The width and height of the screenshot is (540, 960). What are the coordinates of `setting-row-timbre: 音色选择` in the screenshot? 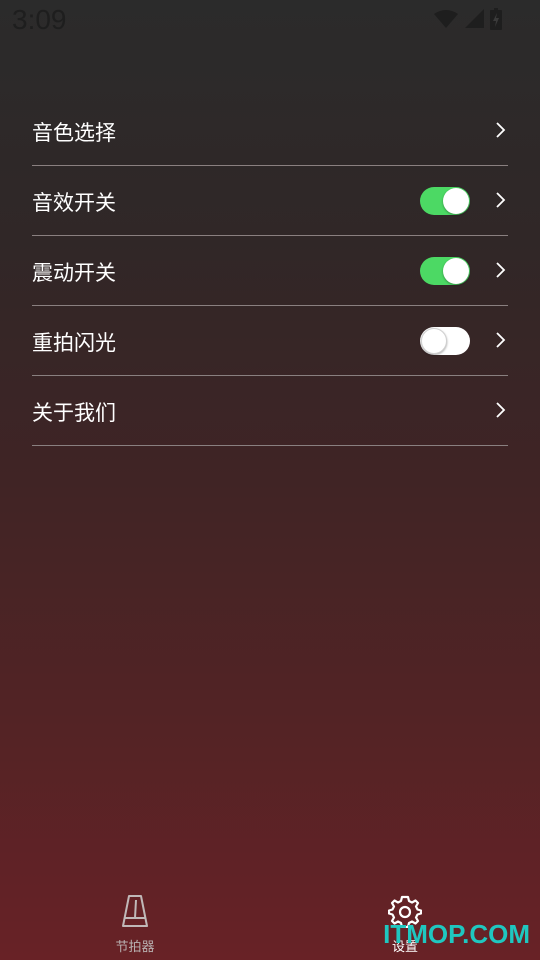 It's located at (270, 131).